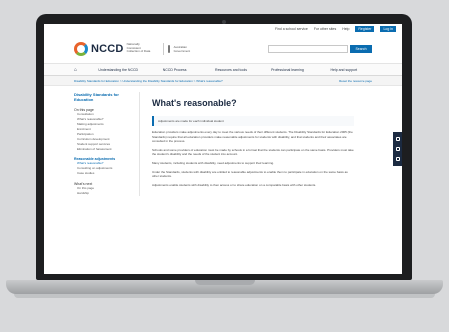 The image size is (449, 332). What do you see at coordinates (361, 48) in the screenshot?
I see `search-button: Search` at bounding box center [361, 48].